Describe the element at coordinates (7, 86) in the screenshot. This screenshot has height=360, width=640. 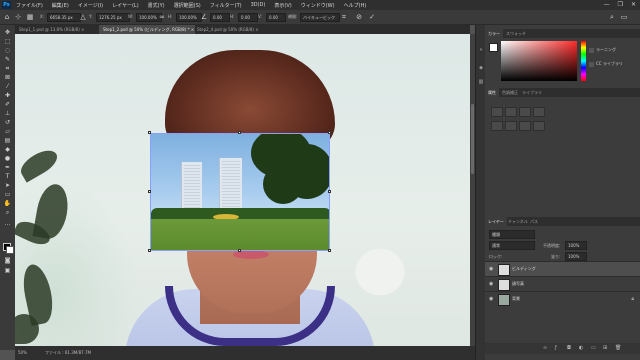
I see `eyedropper-icon: ⁄` at that location.